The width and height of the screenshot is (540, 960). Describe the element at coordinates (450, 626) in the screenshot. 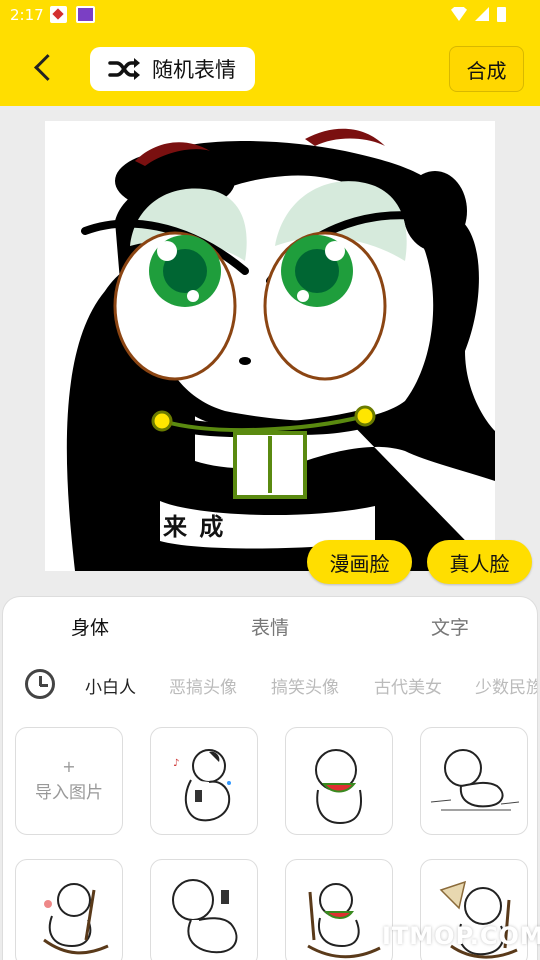

I see `tab-text: 文字` at that location.